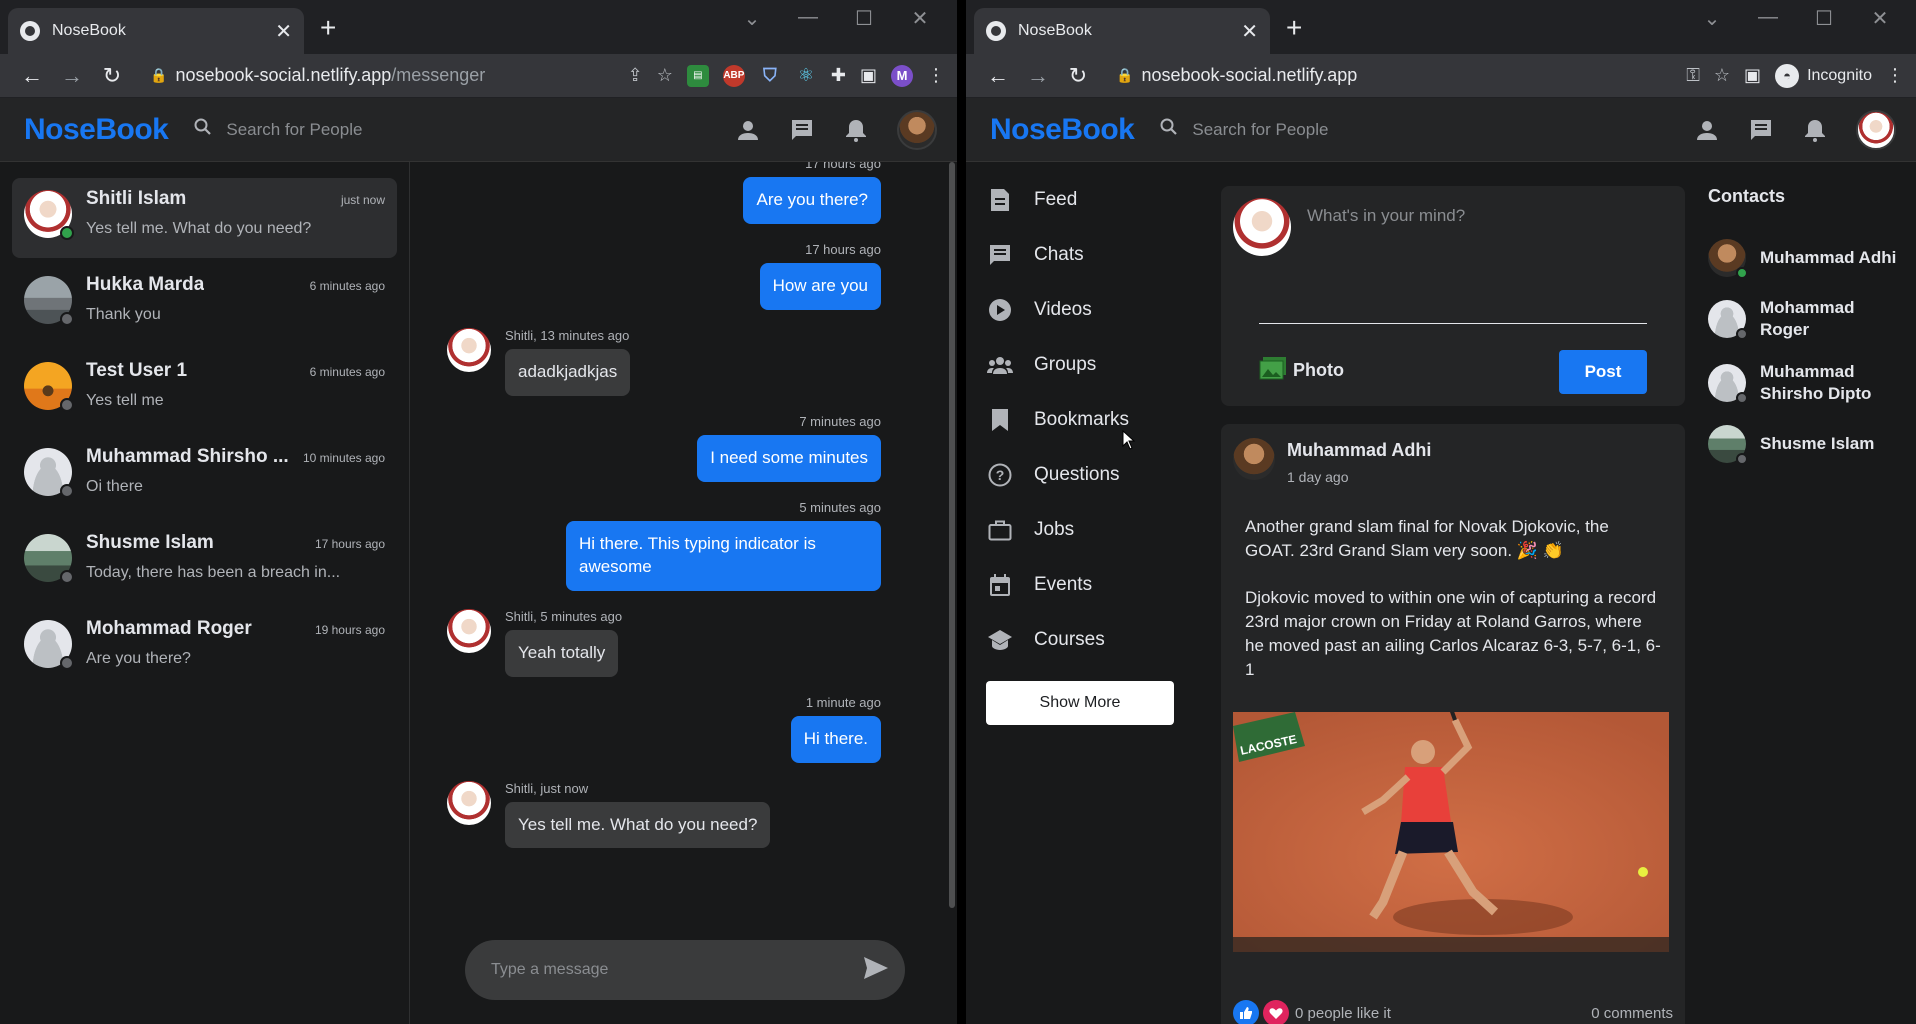 The height and width of the screenshot is (1024, 1916). I want to click on like-icon, so click(1246, 1012).